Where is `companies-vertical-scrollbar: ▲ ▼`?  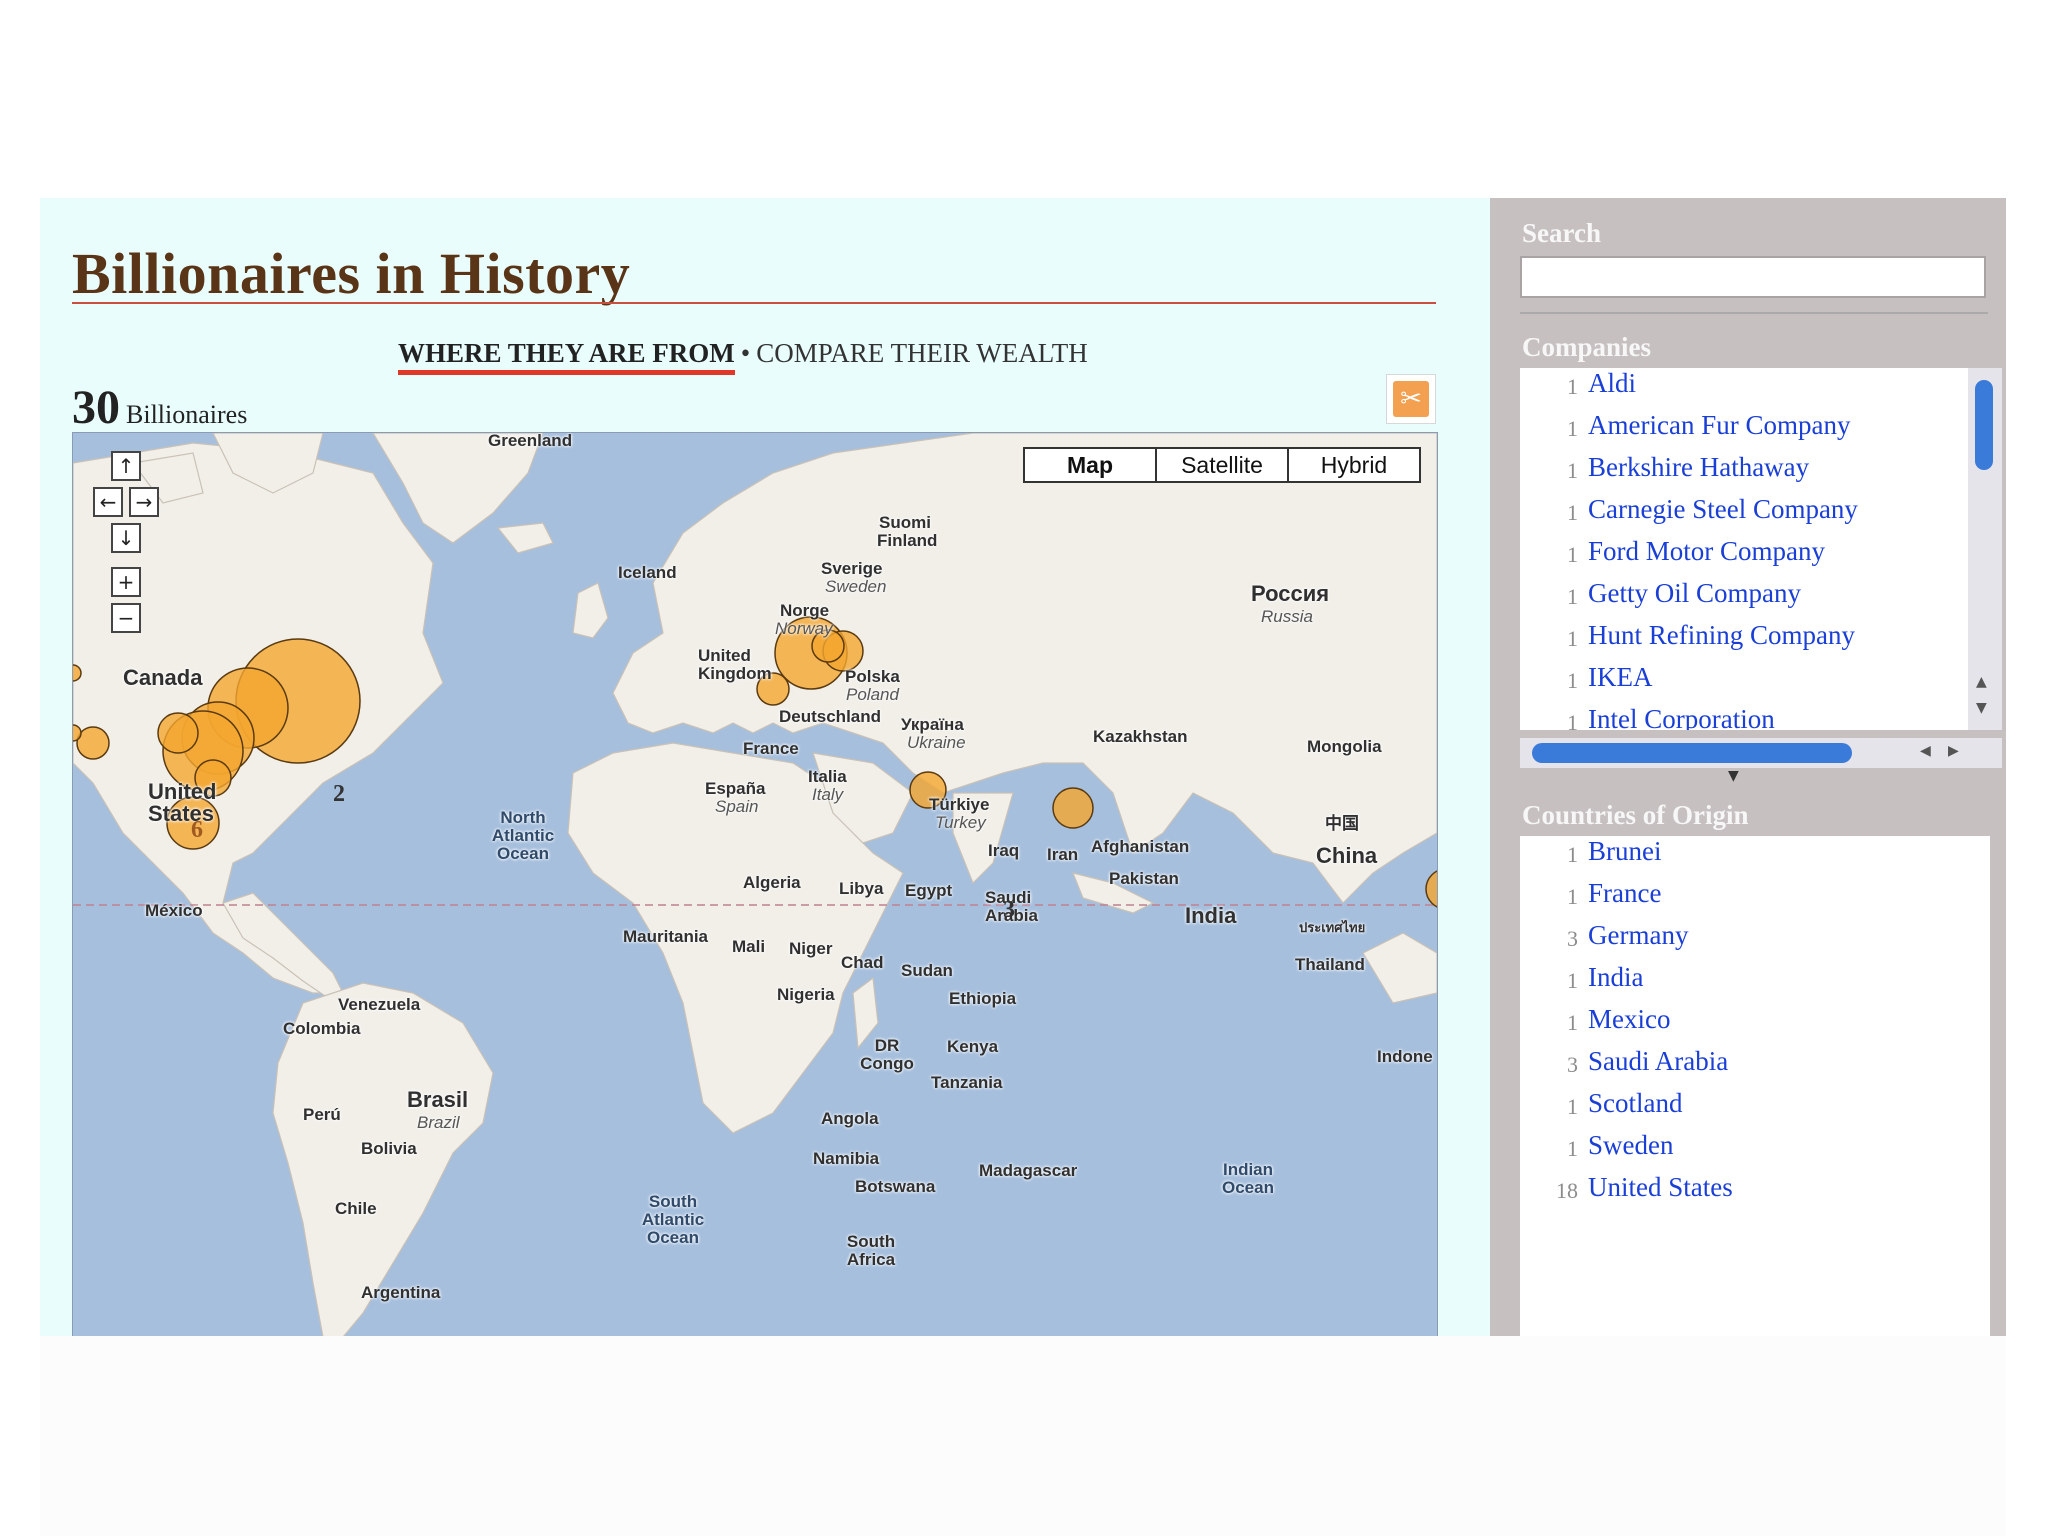 companies-vertical-scrollbar: ▲ ▼ is located at coordinates (1985, 549).